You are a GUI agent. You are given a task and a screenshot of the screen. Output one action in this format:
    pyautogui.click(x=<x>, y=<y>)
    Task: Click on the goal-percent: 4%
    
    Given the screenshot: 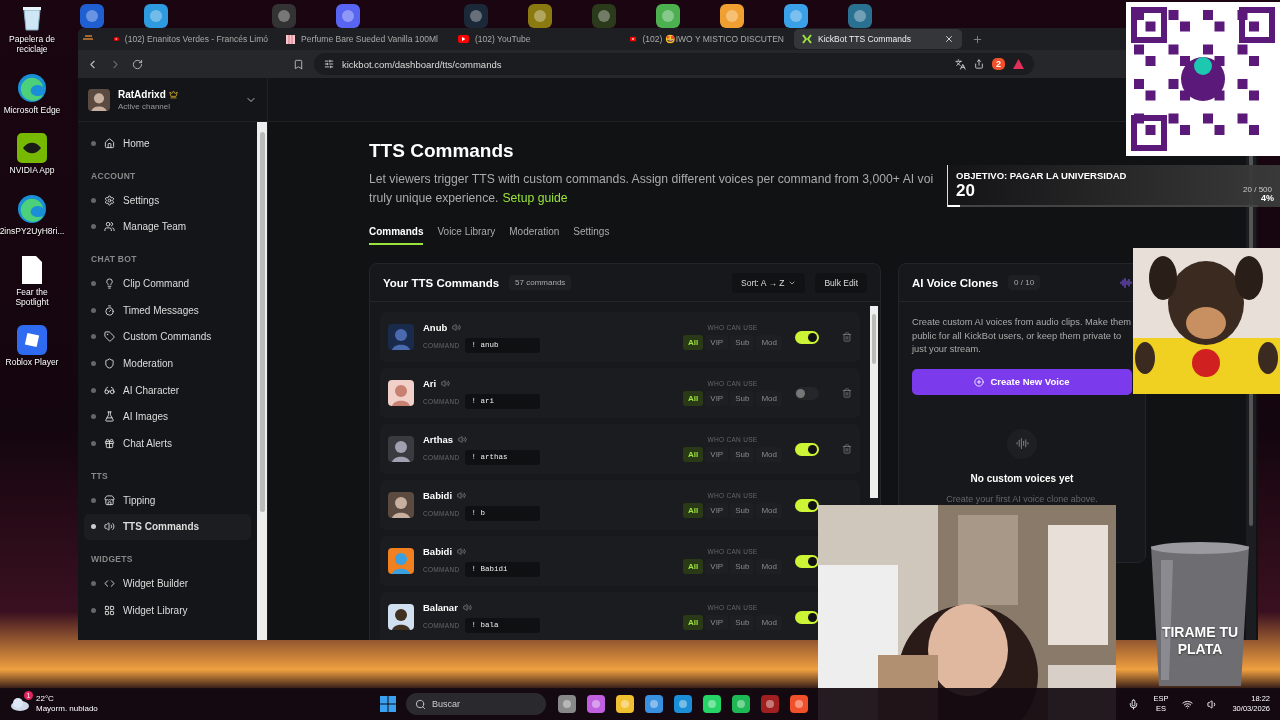 What is the action you would take?
    pyautogui.click(x=1267, y=198)
    